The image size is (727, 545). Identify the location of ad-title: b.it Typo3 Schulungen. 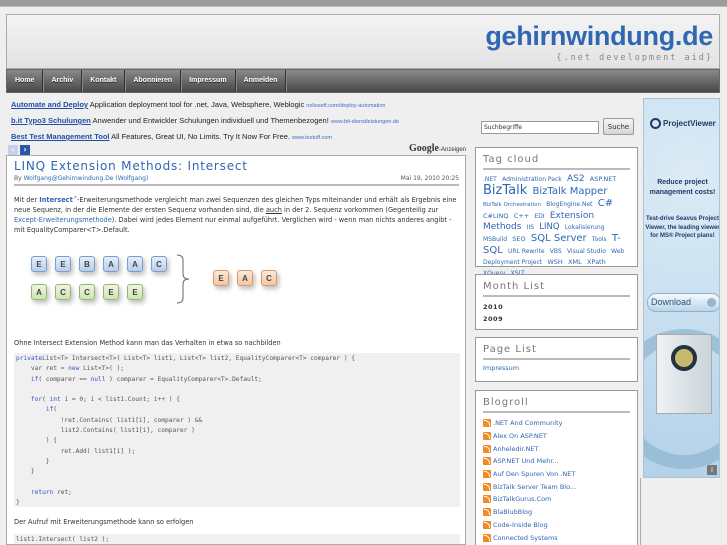
(51, 120).